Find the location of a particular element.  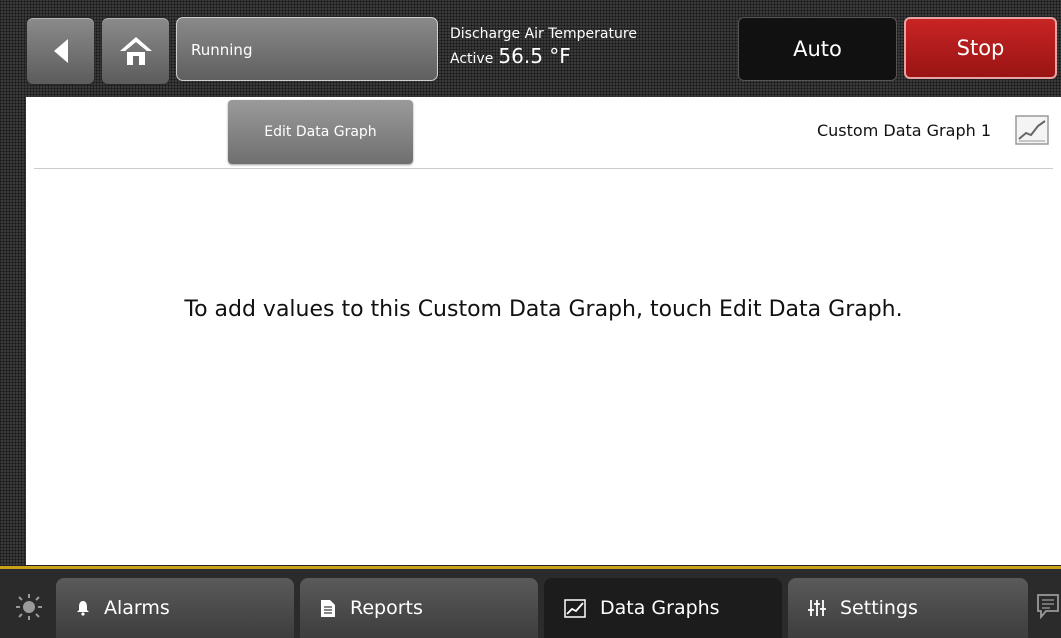

active-label: Active is located at coordinates (472, 59).